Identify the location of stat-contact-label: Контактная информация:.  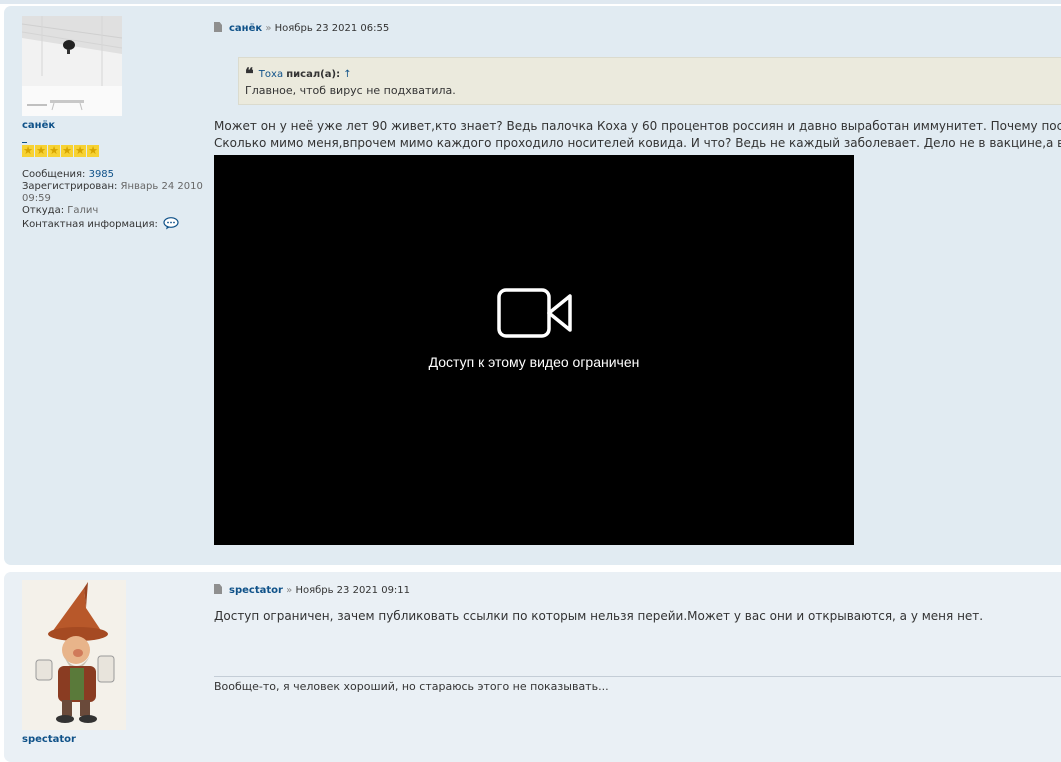
(90, 224).